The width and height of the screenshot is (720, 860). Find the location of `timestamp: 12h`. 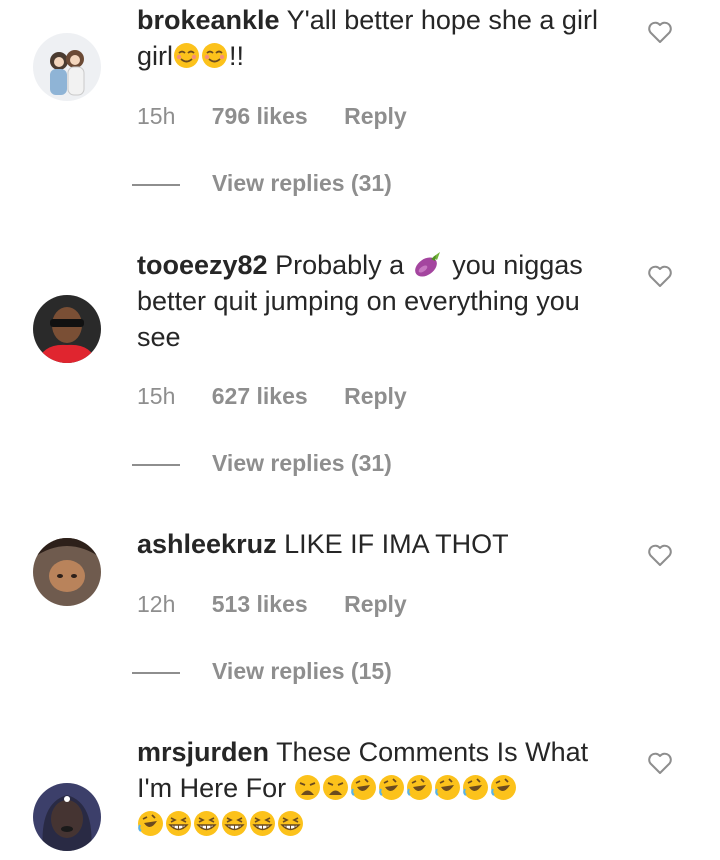

timestamp: 12h is located at coordinates (156, 604).